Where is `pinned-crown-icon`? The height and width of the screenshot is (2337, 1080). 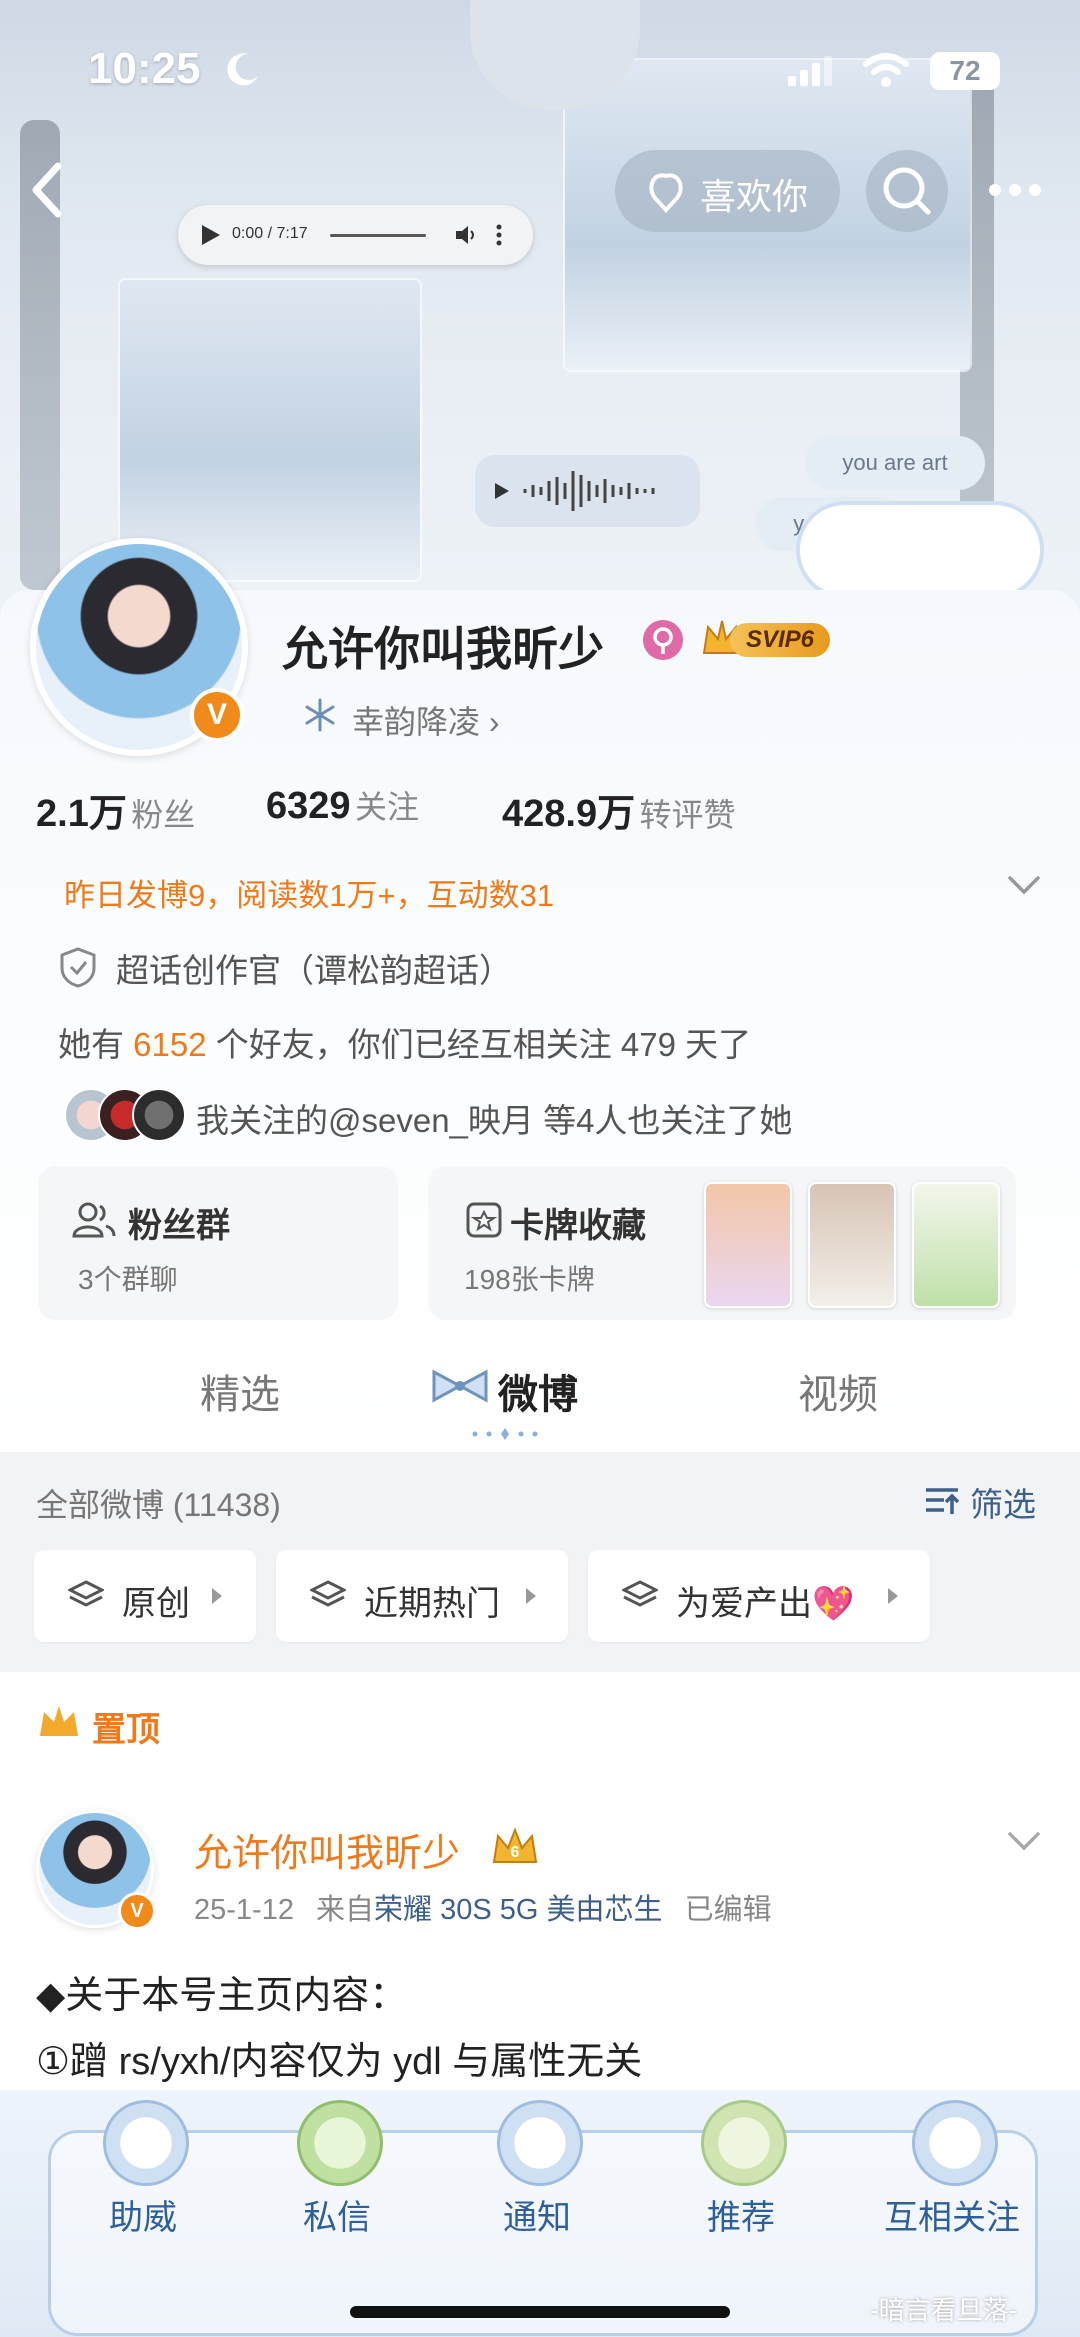
pinned-crown-icon is located at coordinates (59, 1722).